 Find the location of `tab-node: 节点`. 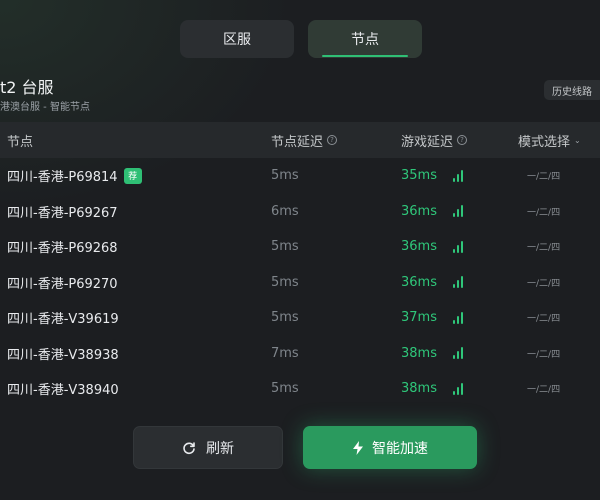

tab-node: 节点 is located at coordinates (365, 39).